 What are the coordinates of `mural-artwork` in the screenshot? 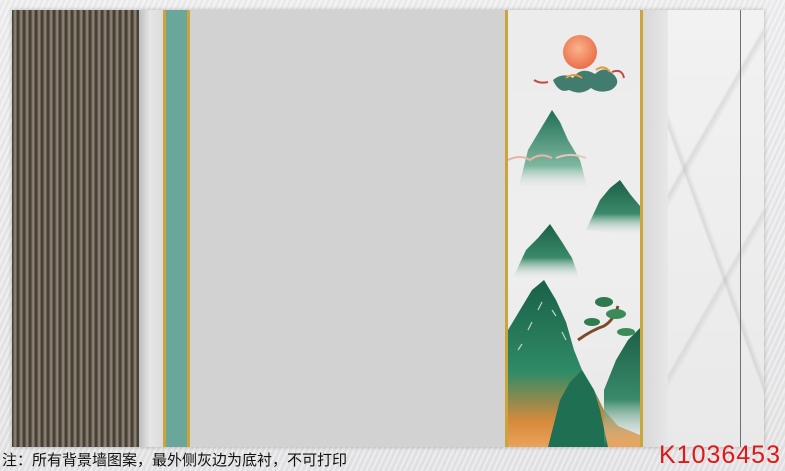 It's located at (574, 241).